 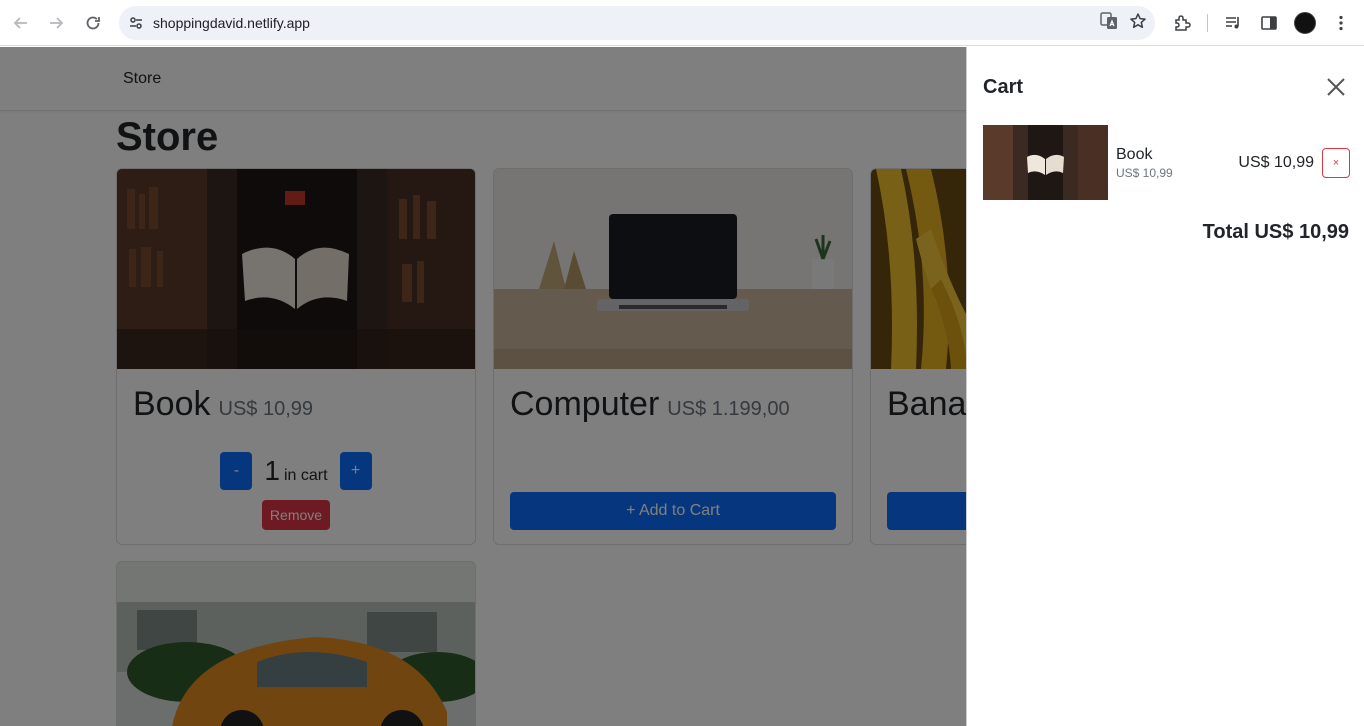 What do you see at coordinates (1336, 162) in the screenshot?
I see `cart-item-remove-button: ×` at bounding box center [1336, 162].